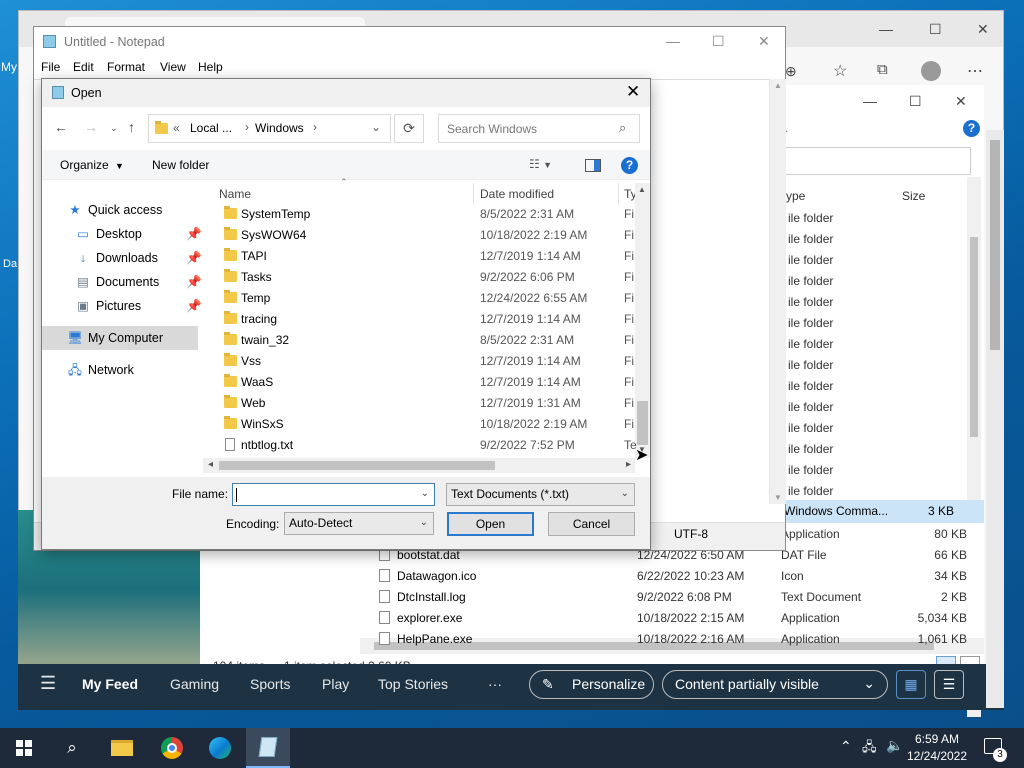 The width and height of the screenshot is (1024, 768). What do you see at coordinates (937, 756) in the screenshot?
I see `clock-date: 12/24/2022` at bounding box center [937, 756].